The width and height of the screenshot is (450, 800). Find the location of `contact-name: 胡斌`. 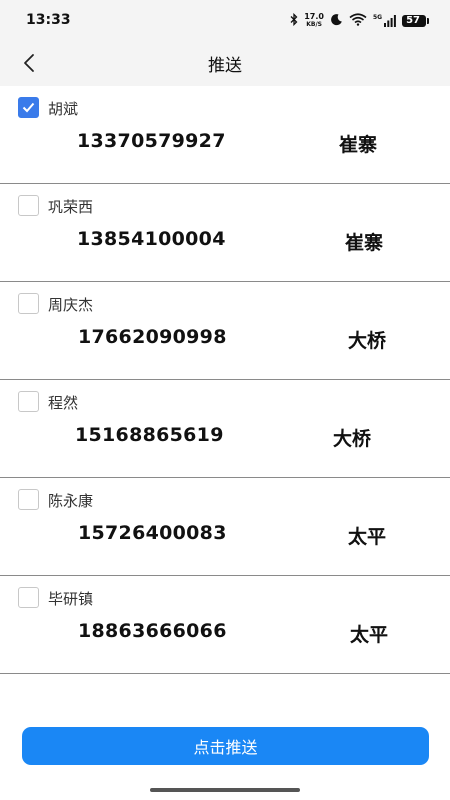

contact-name: 胡斌 is located at coordinates (63, 109).